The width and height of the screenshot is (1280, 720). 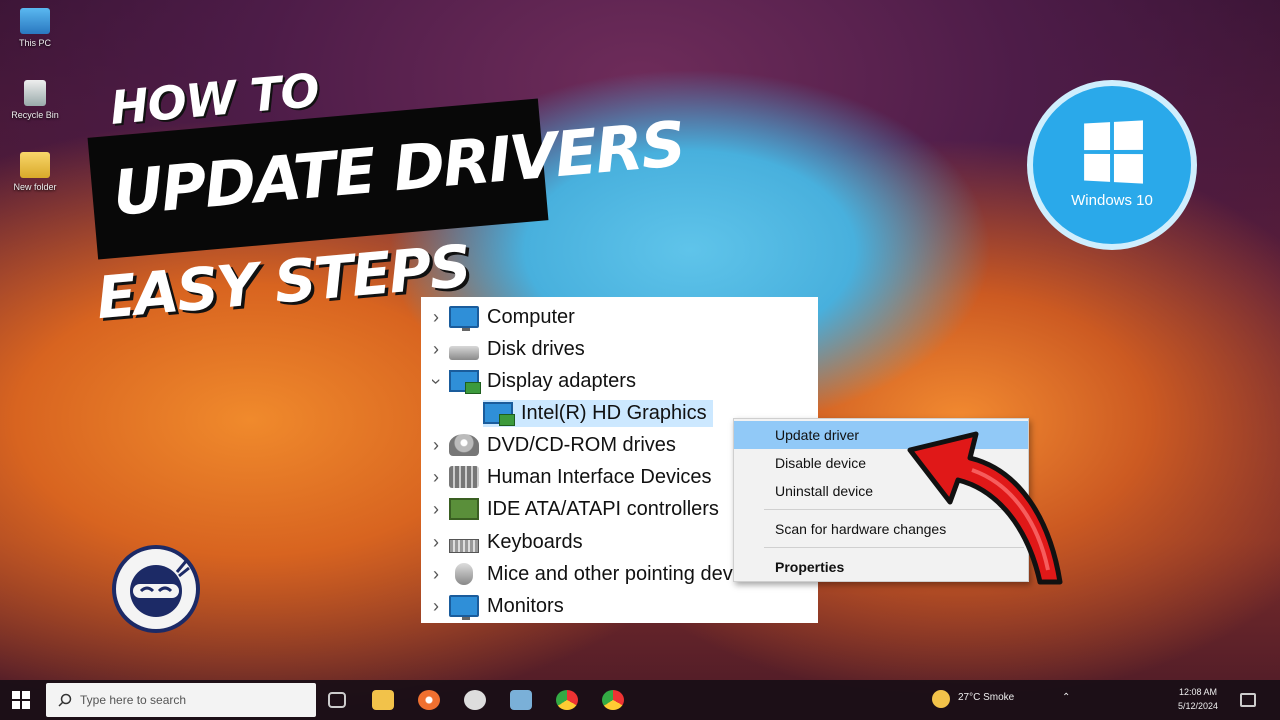 What do you see at coordinates (133, 700) in the screenshot?
I see `search-placeholder: Type here to search` at bounding box center [133, 700].